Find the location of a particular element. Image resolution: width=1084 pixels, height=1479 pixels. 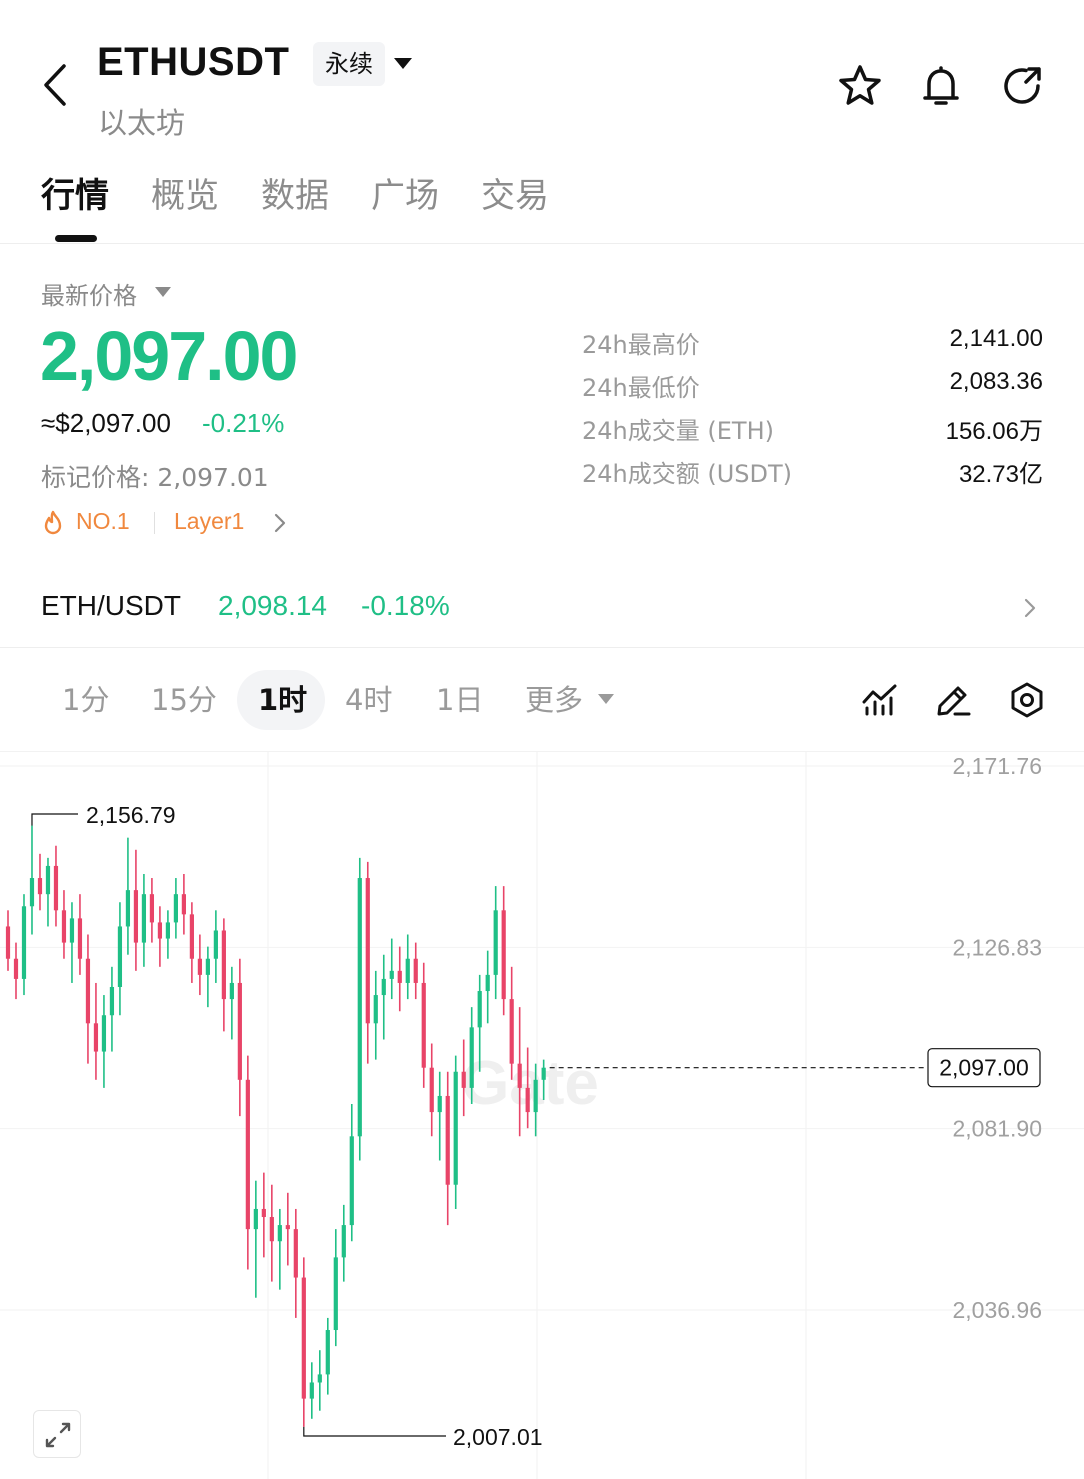

symbol-title: ETHUSDT is located at coordinates (193, 62).